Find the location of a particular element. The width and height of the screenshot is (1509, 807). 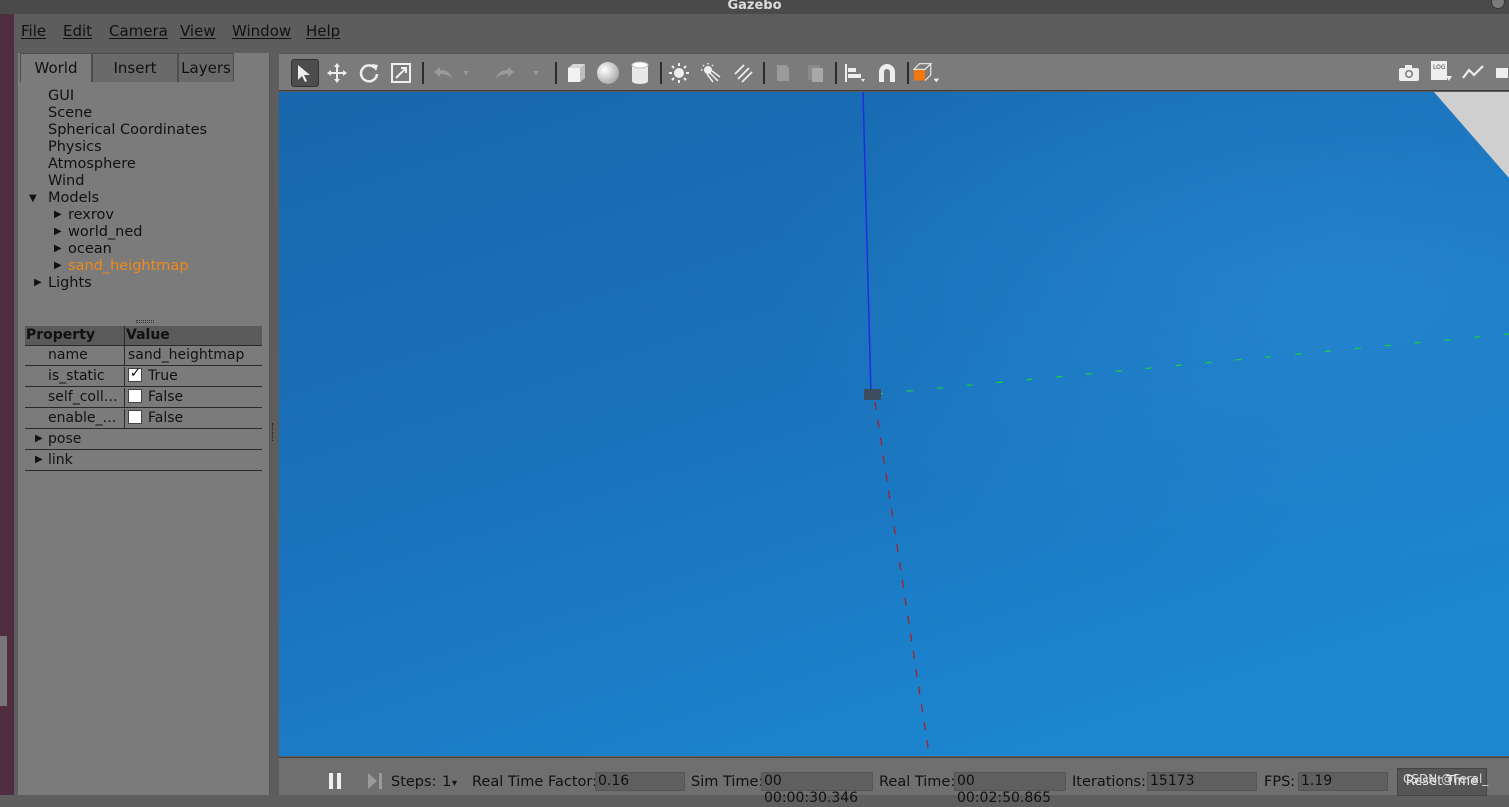

undo-icon is located at coordinates (443, 73).